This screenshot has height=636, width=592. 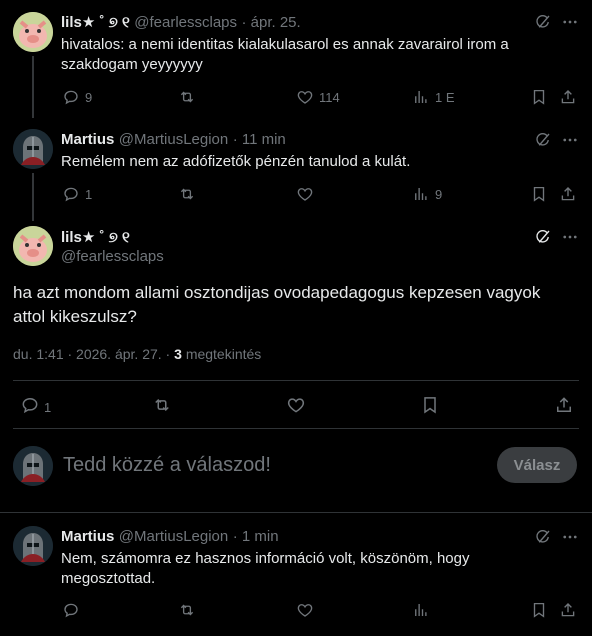 I want to click on timestamp: · ápr. 25., so click(x=270, y=22).